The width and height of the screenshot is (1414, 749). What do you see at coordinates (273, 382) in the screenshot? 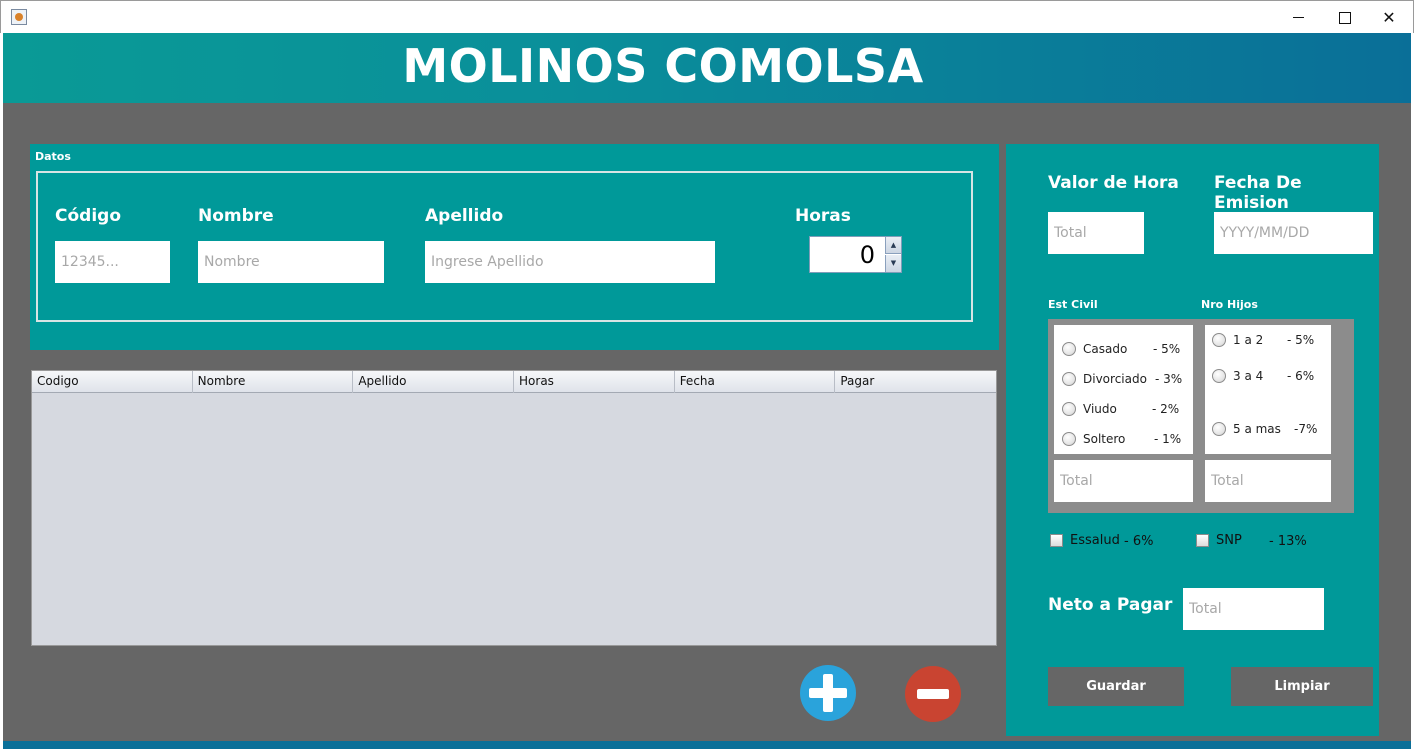
I see `column-header-nombre: Nombre` at bounding box center [273, 382].